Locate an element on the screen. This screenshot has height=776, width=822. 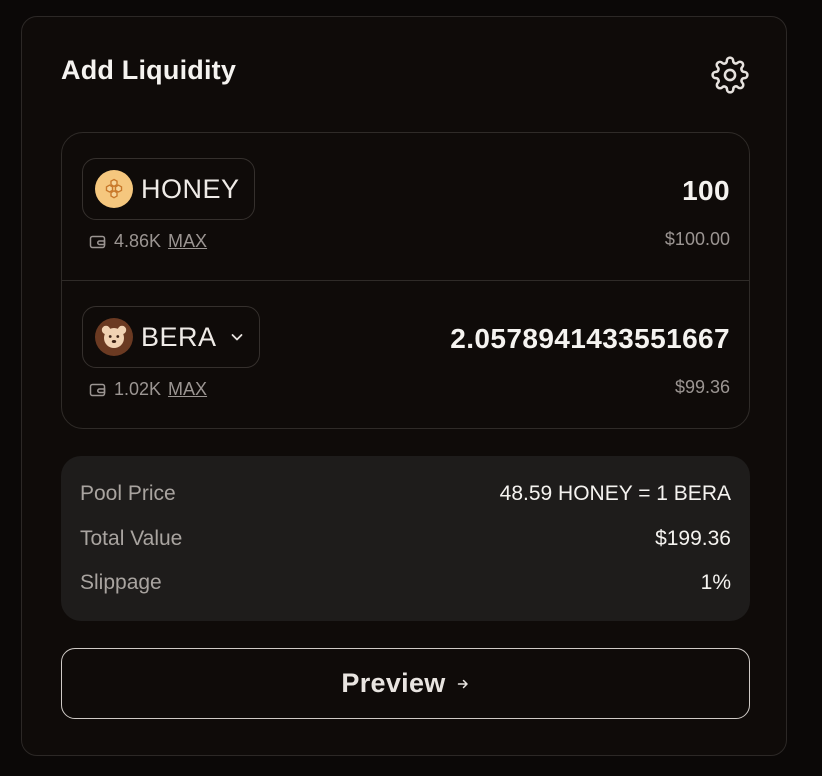
honey-amount-input: 100 is located at coordinates (706, 191).